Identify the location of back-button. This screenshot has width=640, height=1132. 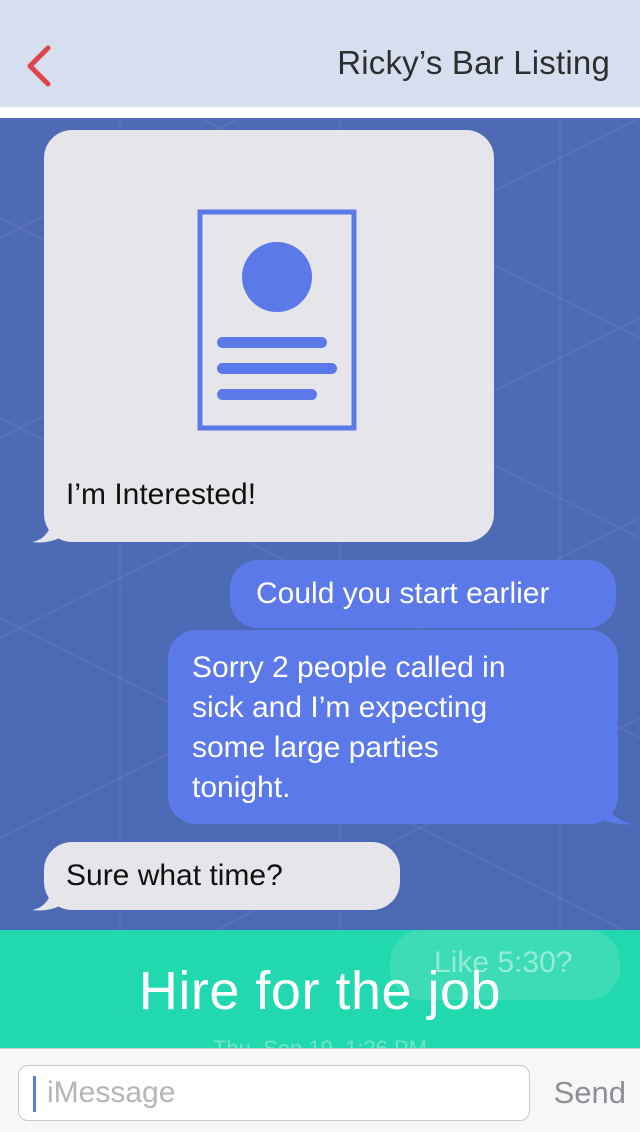
(42, 67).